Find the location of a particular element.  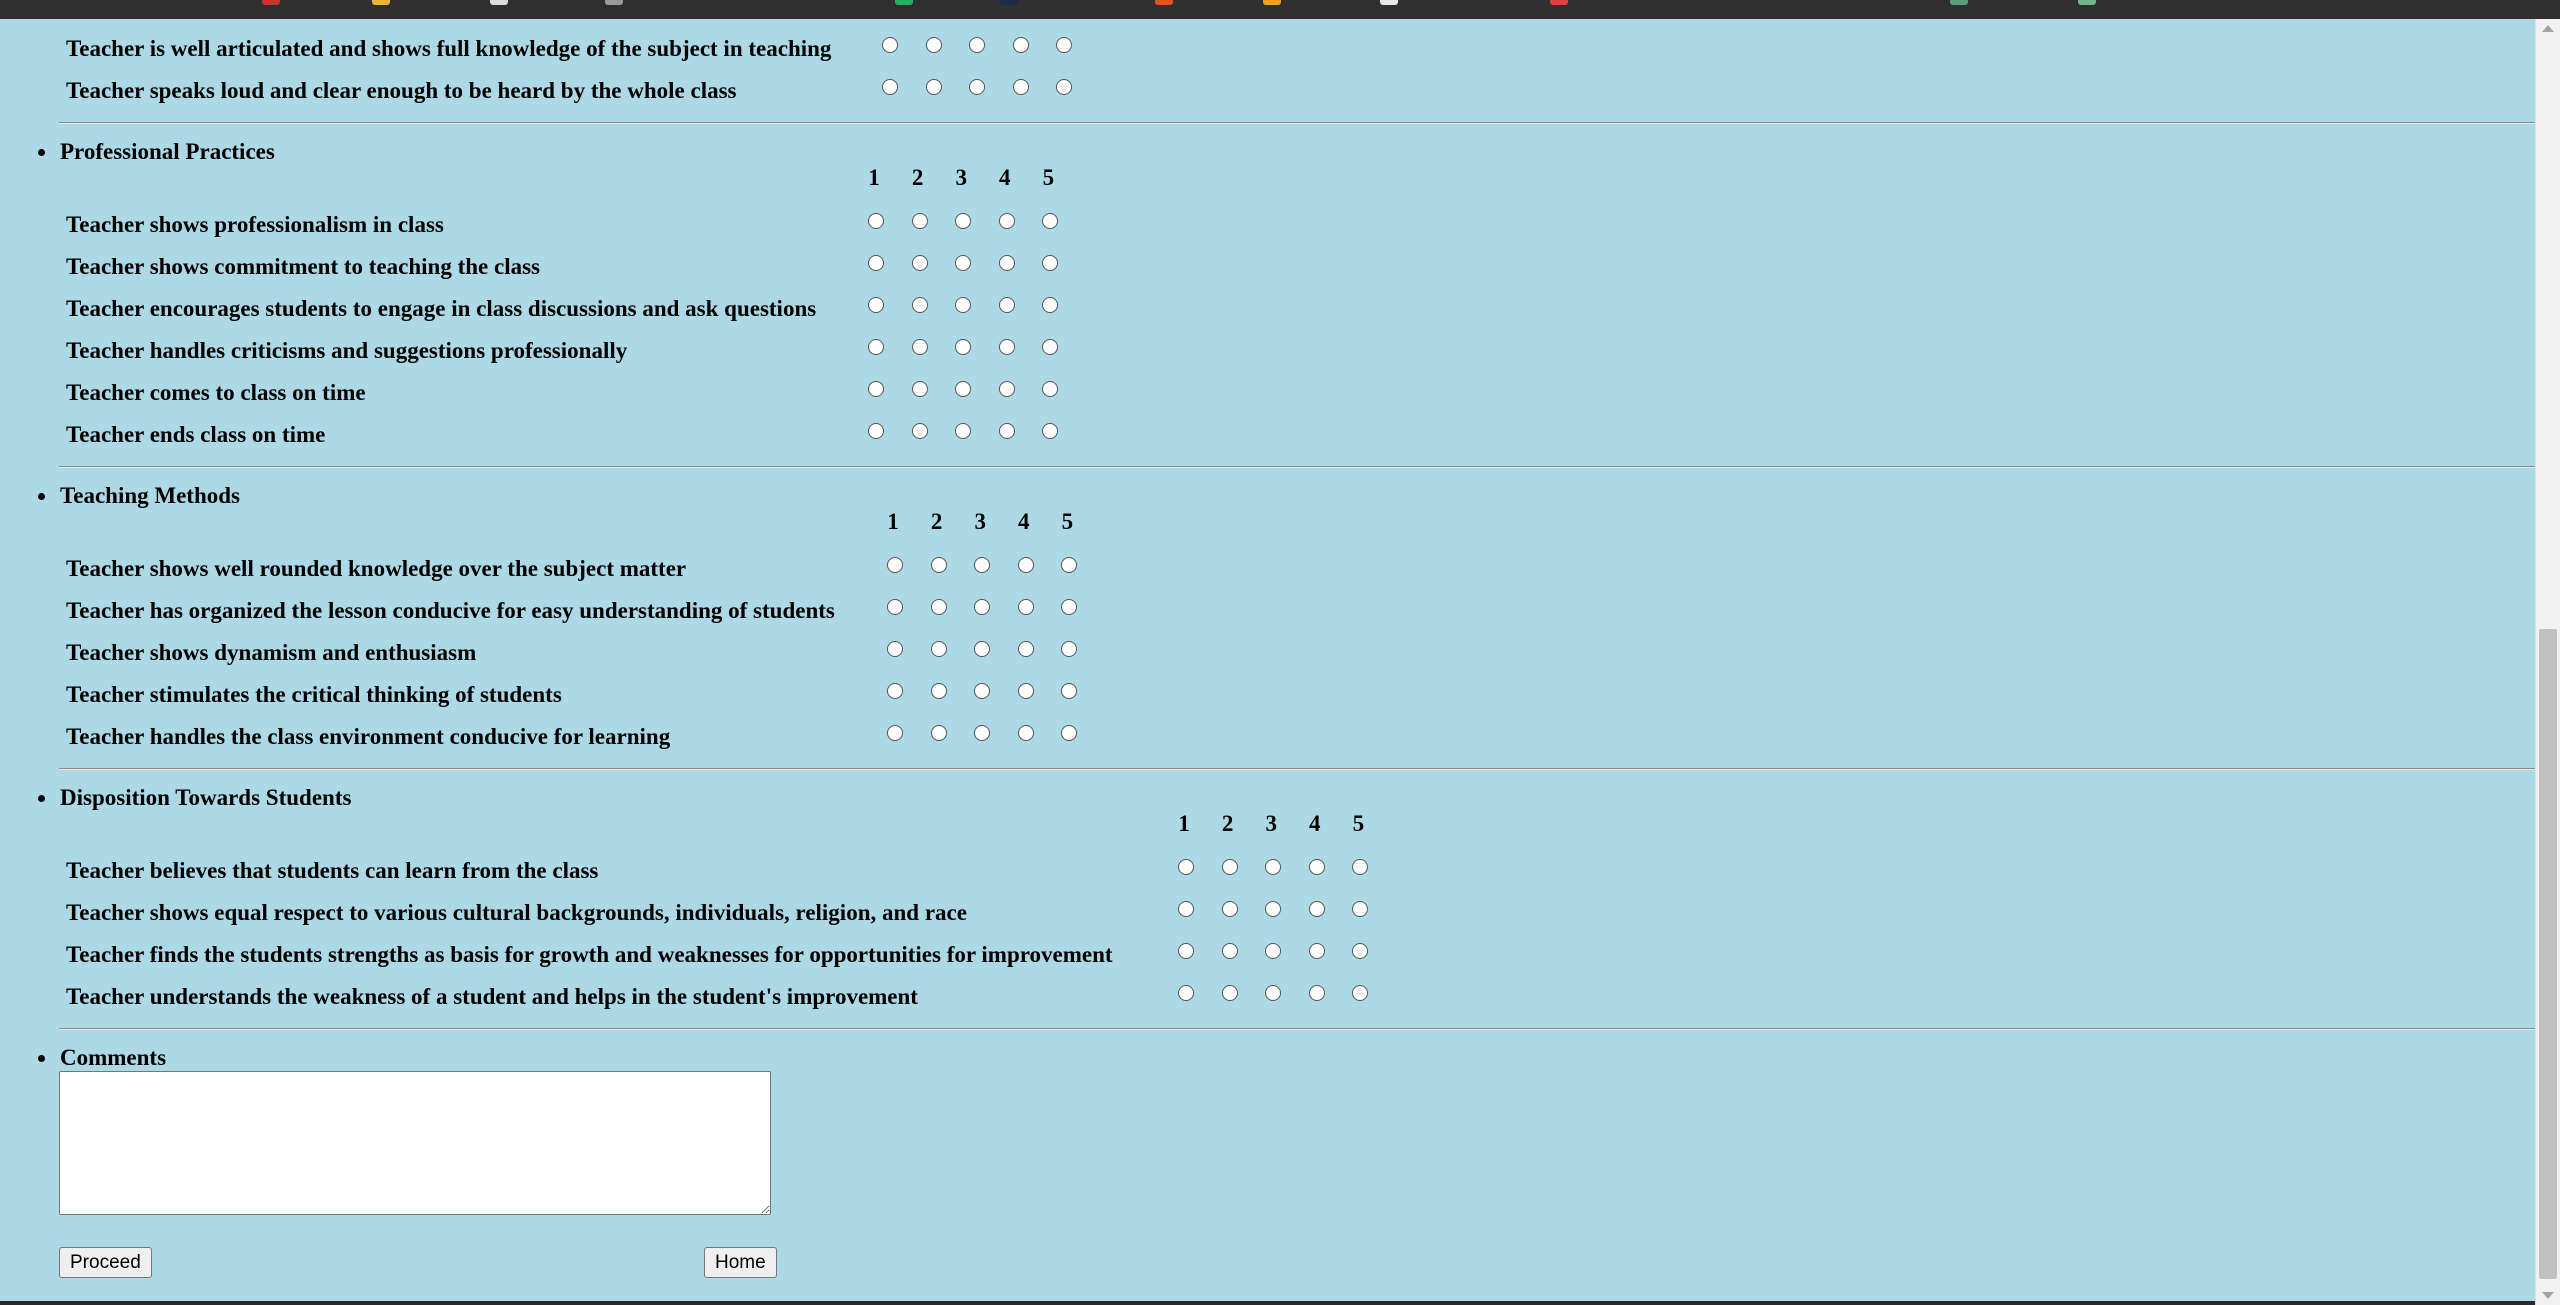

vertical-scrollbar is located at coordinates (2547, 662).